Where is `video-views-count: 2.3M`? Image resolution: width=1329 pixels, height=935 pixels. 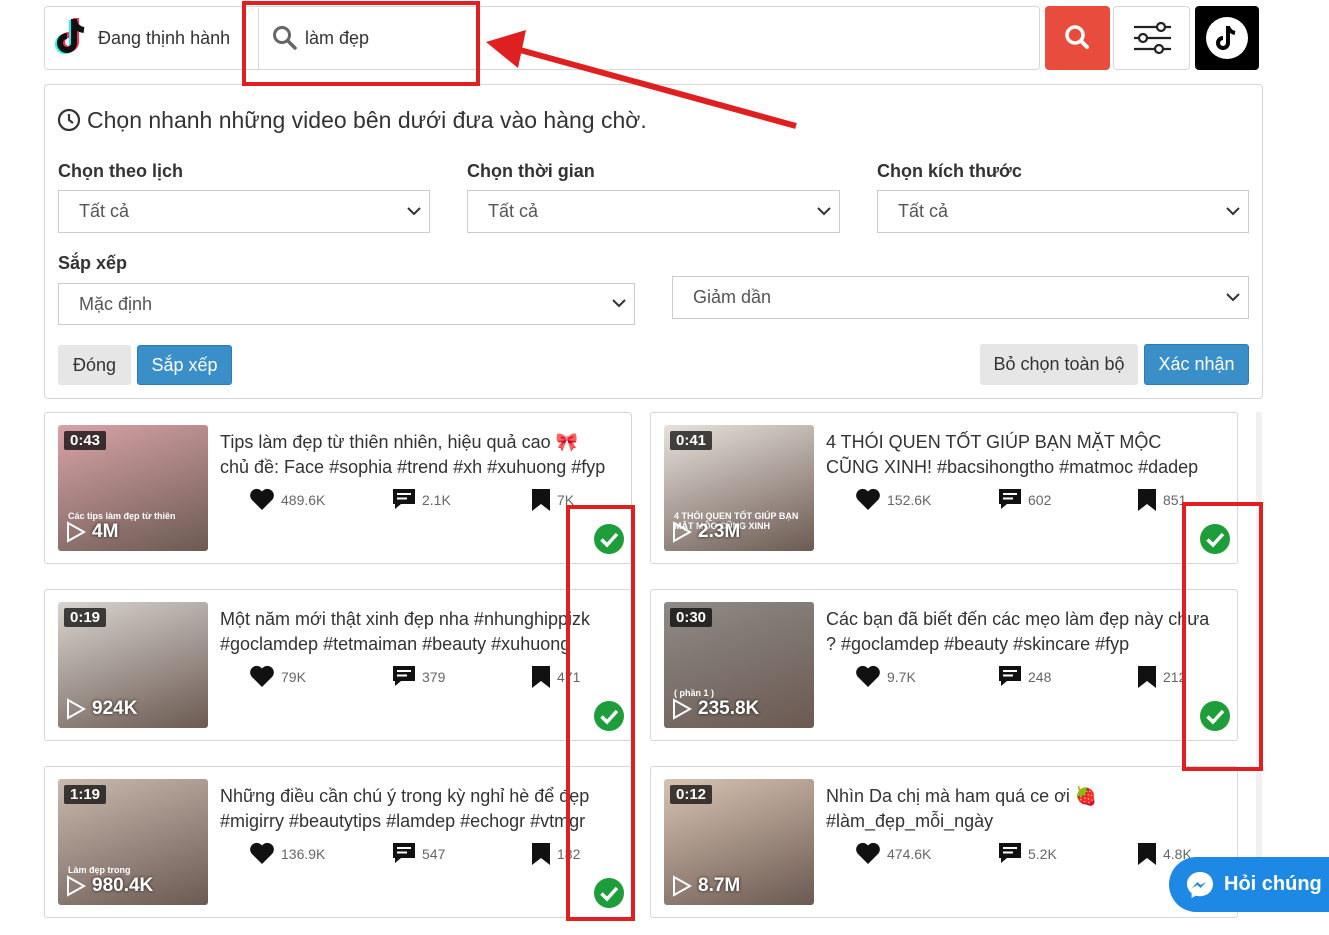
video-views-count: 2.3M is located at coordinates (719, 531).